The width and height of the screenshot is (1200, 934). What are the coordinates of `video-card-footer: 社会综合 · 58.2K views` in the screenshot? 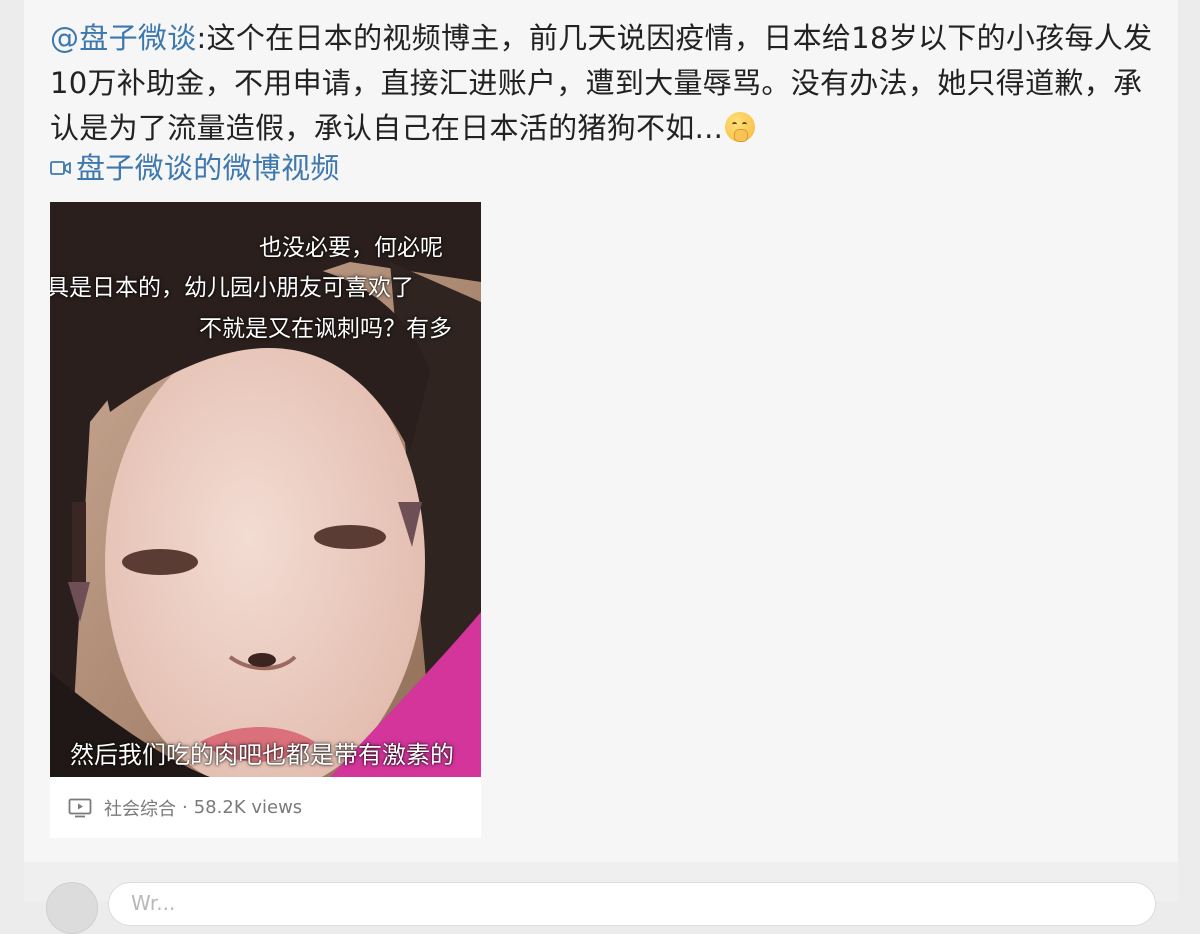 It's located at (265, 807).